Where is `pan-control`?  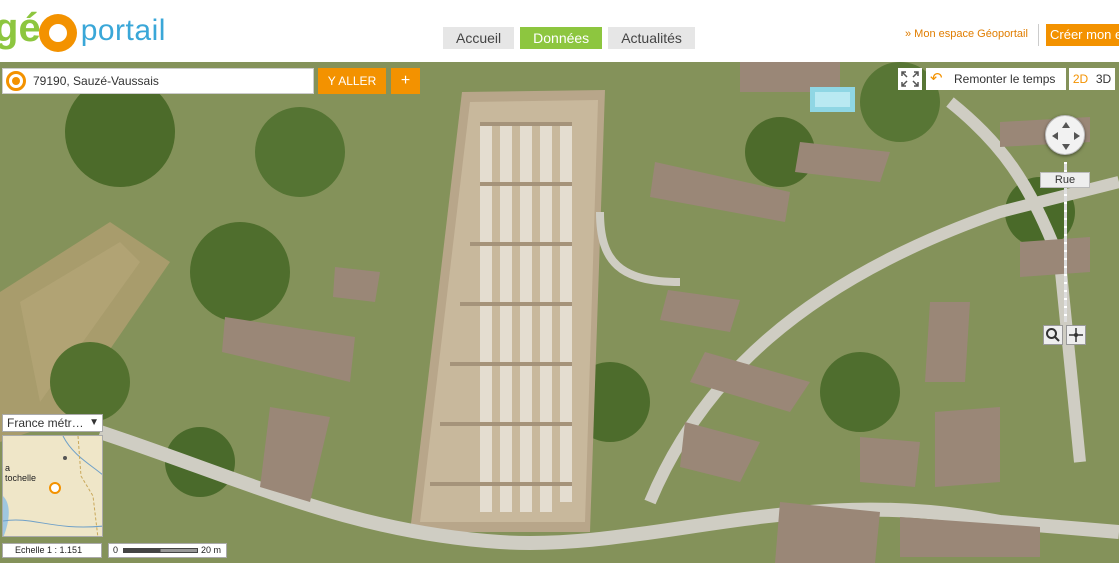
pan-control is located at coordinates (1065, 135).